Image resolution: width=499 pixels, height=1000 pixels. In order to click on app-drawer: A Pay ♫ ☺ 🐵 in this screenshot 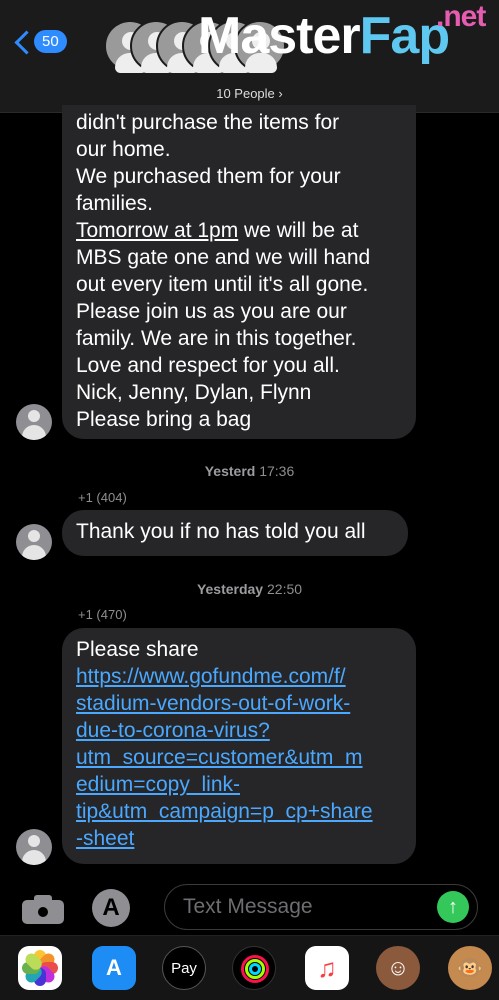, I will do `click(249, 967)`.